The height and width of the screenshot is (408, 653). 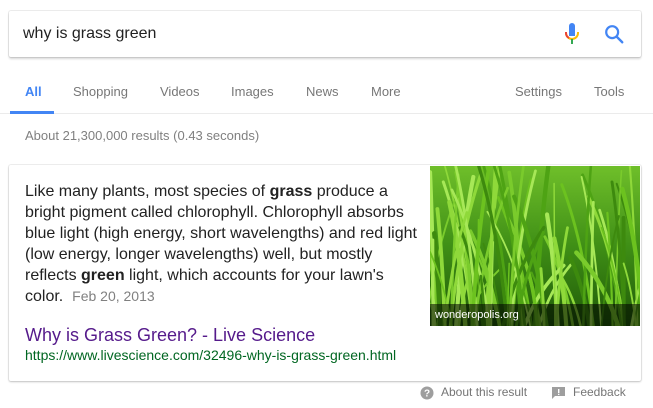 What do you see at coordinates (147, 191) in the screenshot?
I see `snippet-part: Like many plants, most species of` at bounding box center [147, 191].